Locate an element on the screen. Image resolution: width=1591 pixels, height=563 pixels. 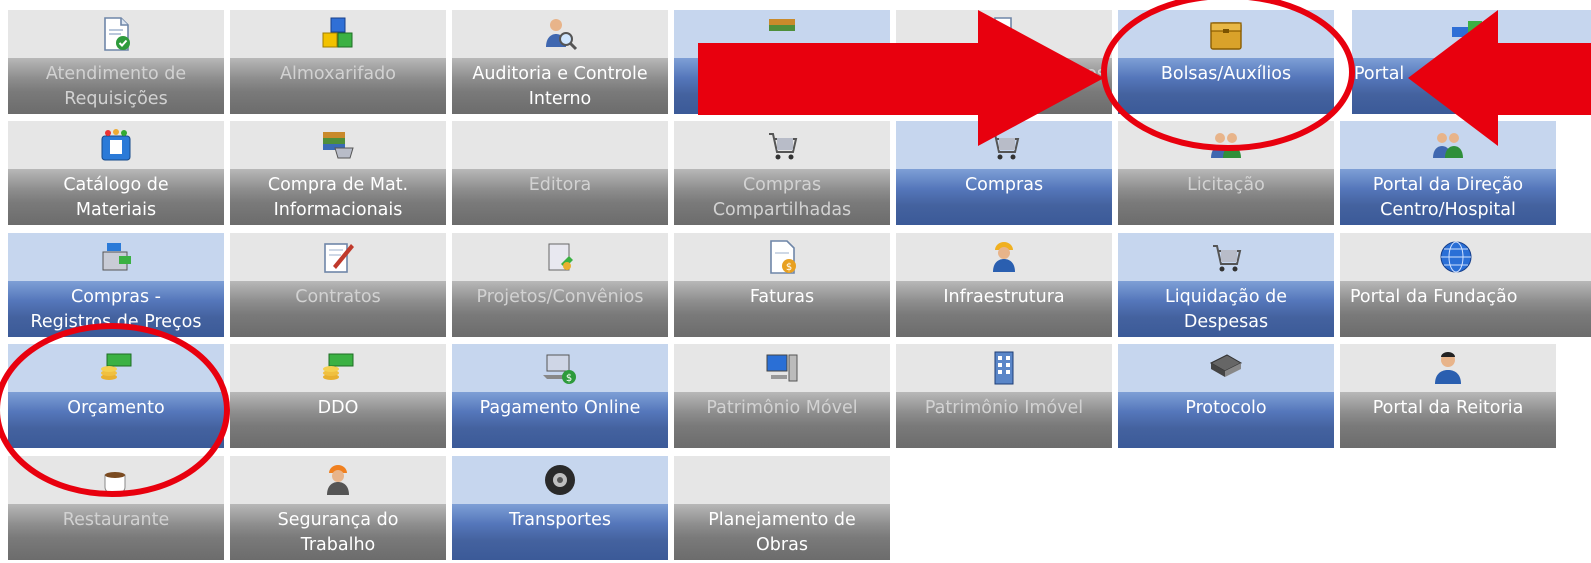
tile-licitacao: Licitação is located at coordinates (1226, 173).